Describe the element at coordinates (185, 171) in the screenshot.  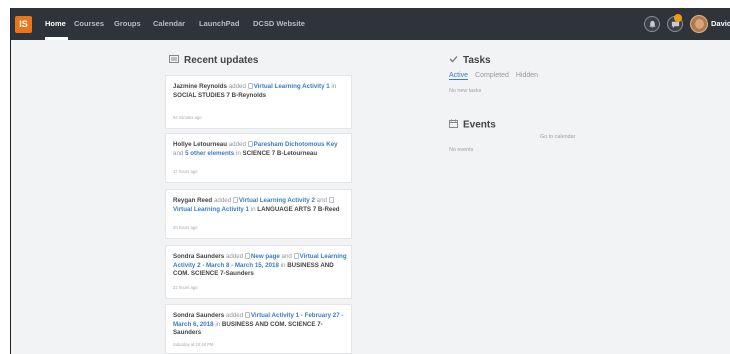
I see `update-time: 17 hours ago` at that location.